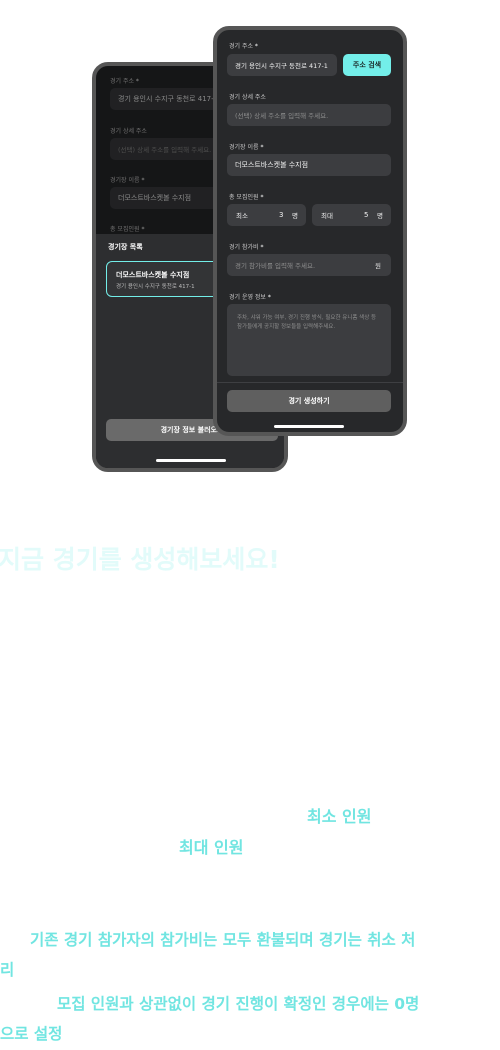 The width and height of the screenshot is (500, 1050). Describe the element at coordinates (246, 247) in the screenshot. I see `fee-label: 경기 참가비 *` at that location.